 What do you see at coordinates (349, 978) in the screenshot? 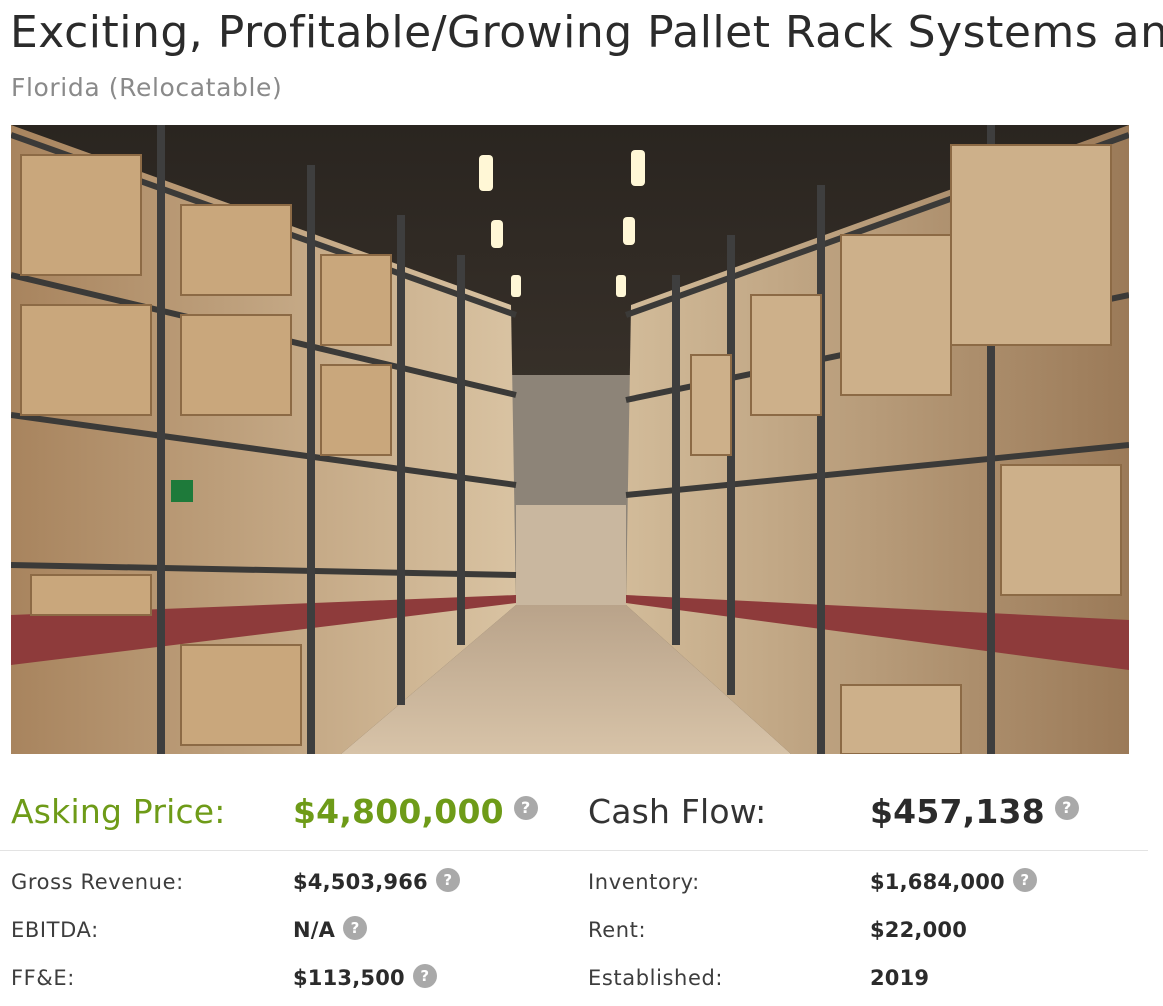
I see `ffe-amount: $113,500` at bounding box center [349, 978].